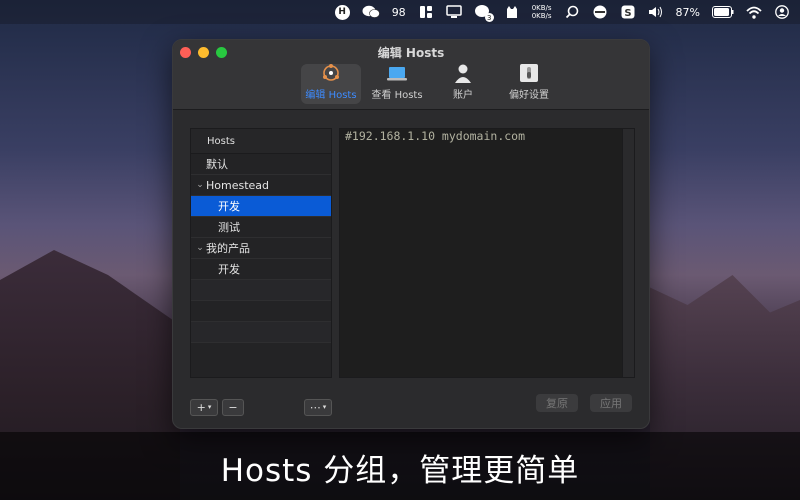 The width and height of the screenshot is (800, 500). What do you see at coordinates (261, 227) in the screenshot?
I see `list-item-test: 测试` at bounding box center [261, 227].